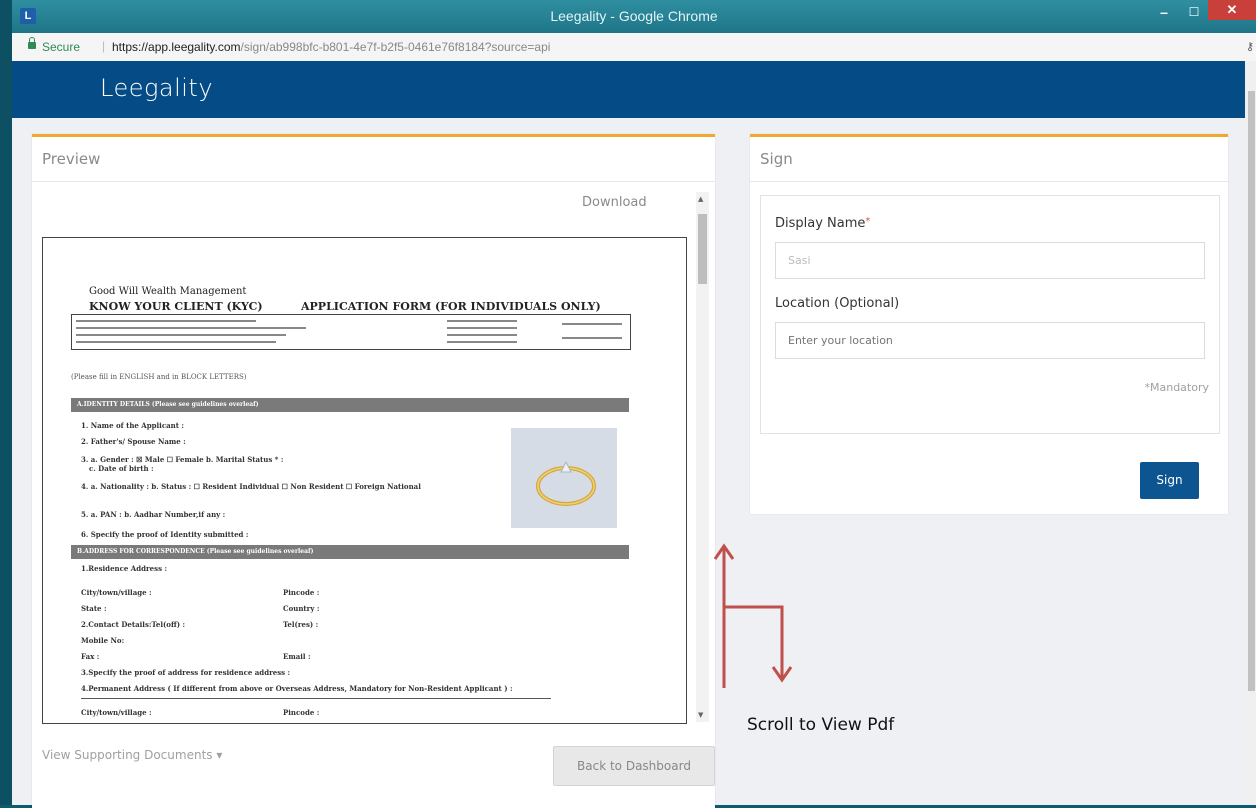 This screenshot has height=808, width=1256. What do you see at coordinates (176, 47) in the screenshot?
I see `url-host: https://app.leegality.com` at bounding box center [176, 47].